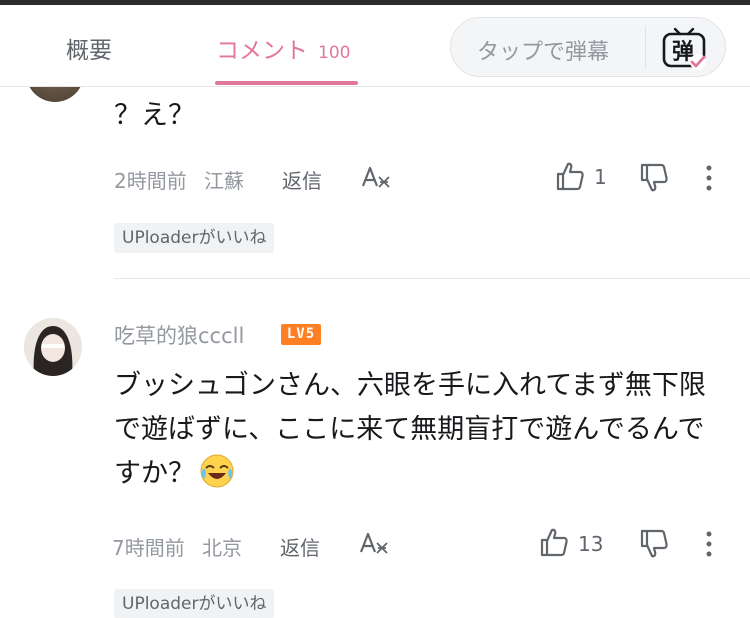 This screenshot has width=750, height=618. Describe the element at coordinates (154, 115) in the screenshot. I see `comment-text: ？え？` at that location.